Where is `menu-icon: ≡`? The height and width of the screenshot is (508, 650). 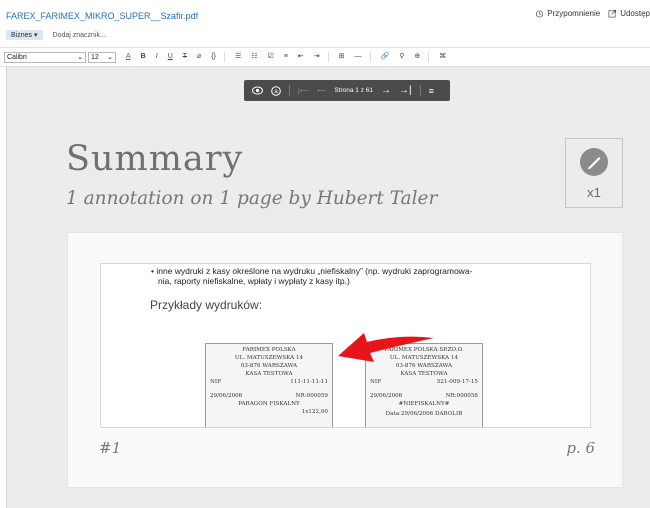 menu-icon: ≡ is located at coordinates (431, 91).